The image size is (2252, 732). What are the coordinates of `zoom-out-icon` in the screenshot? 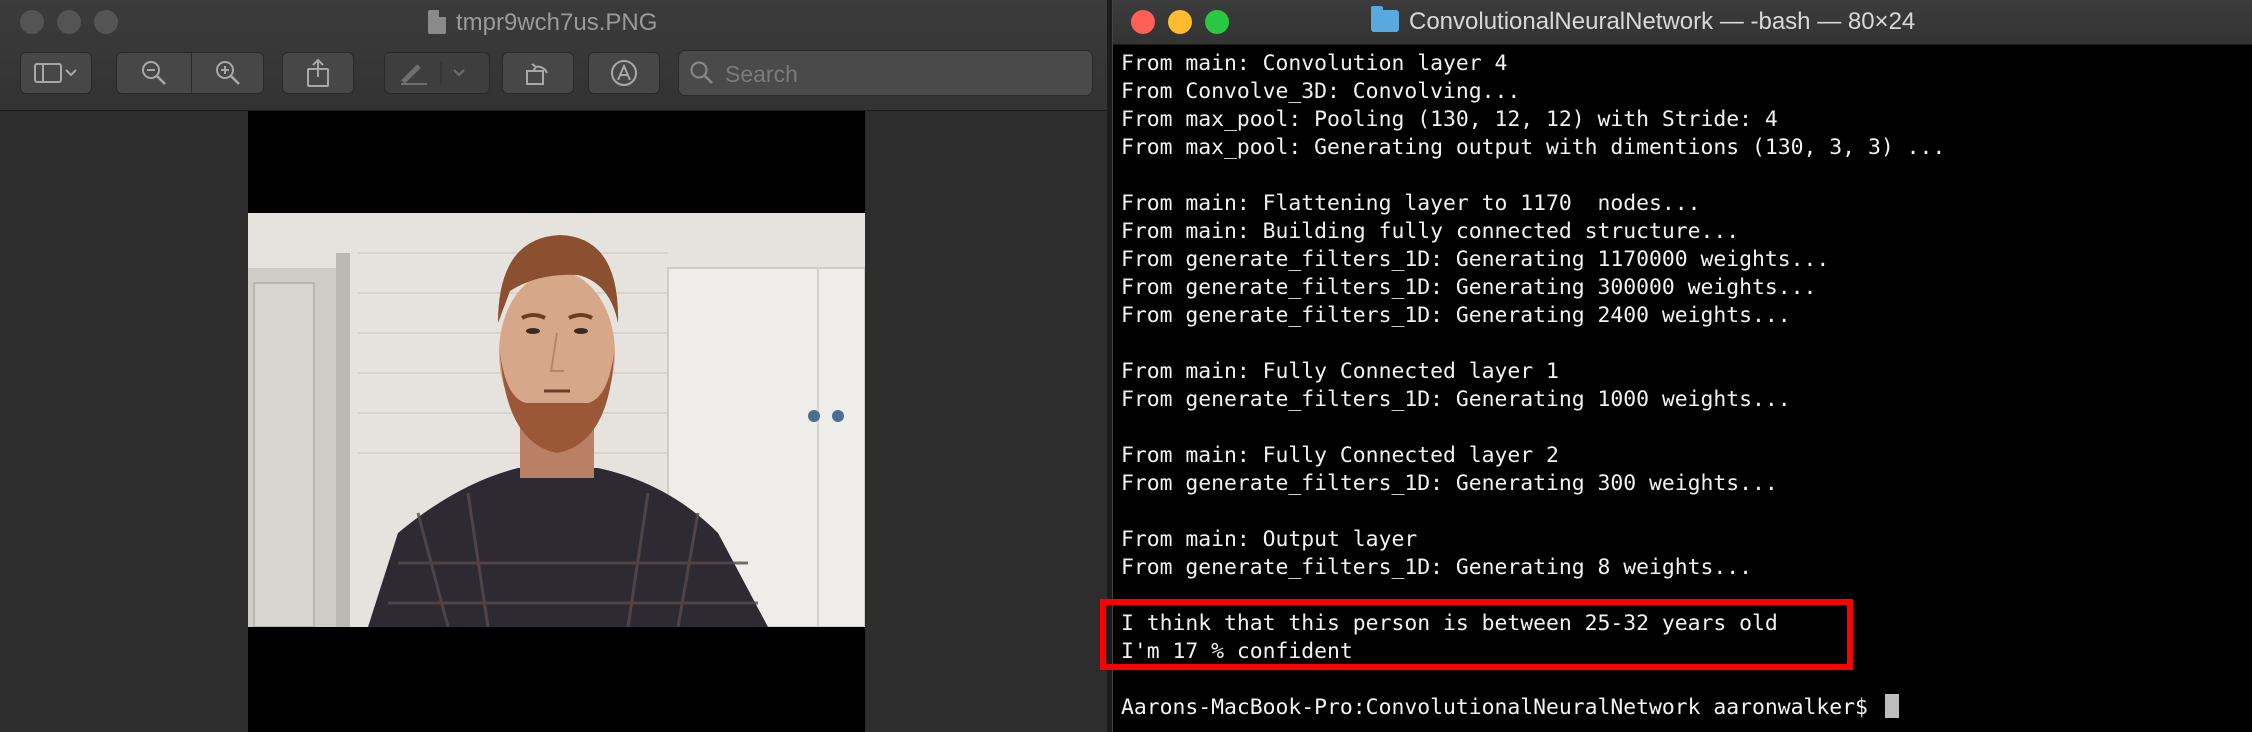 It's located at (154, 73).